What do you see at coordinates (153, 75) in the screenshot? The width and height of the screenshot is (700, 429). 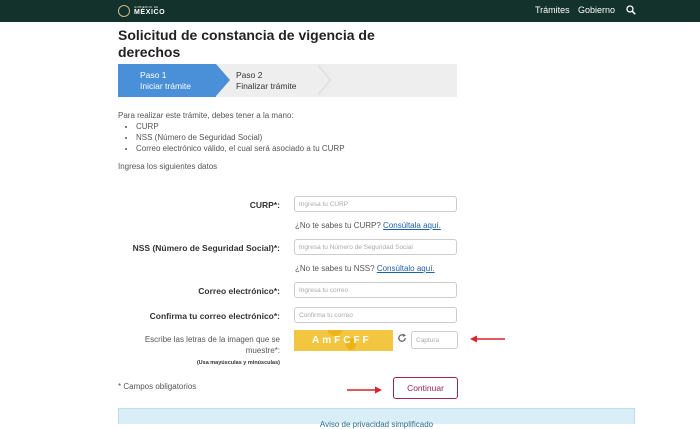 I see `step-1-number: Paso 1` at bounding box center [153, 75].